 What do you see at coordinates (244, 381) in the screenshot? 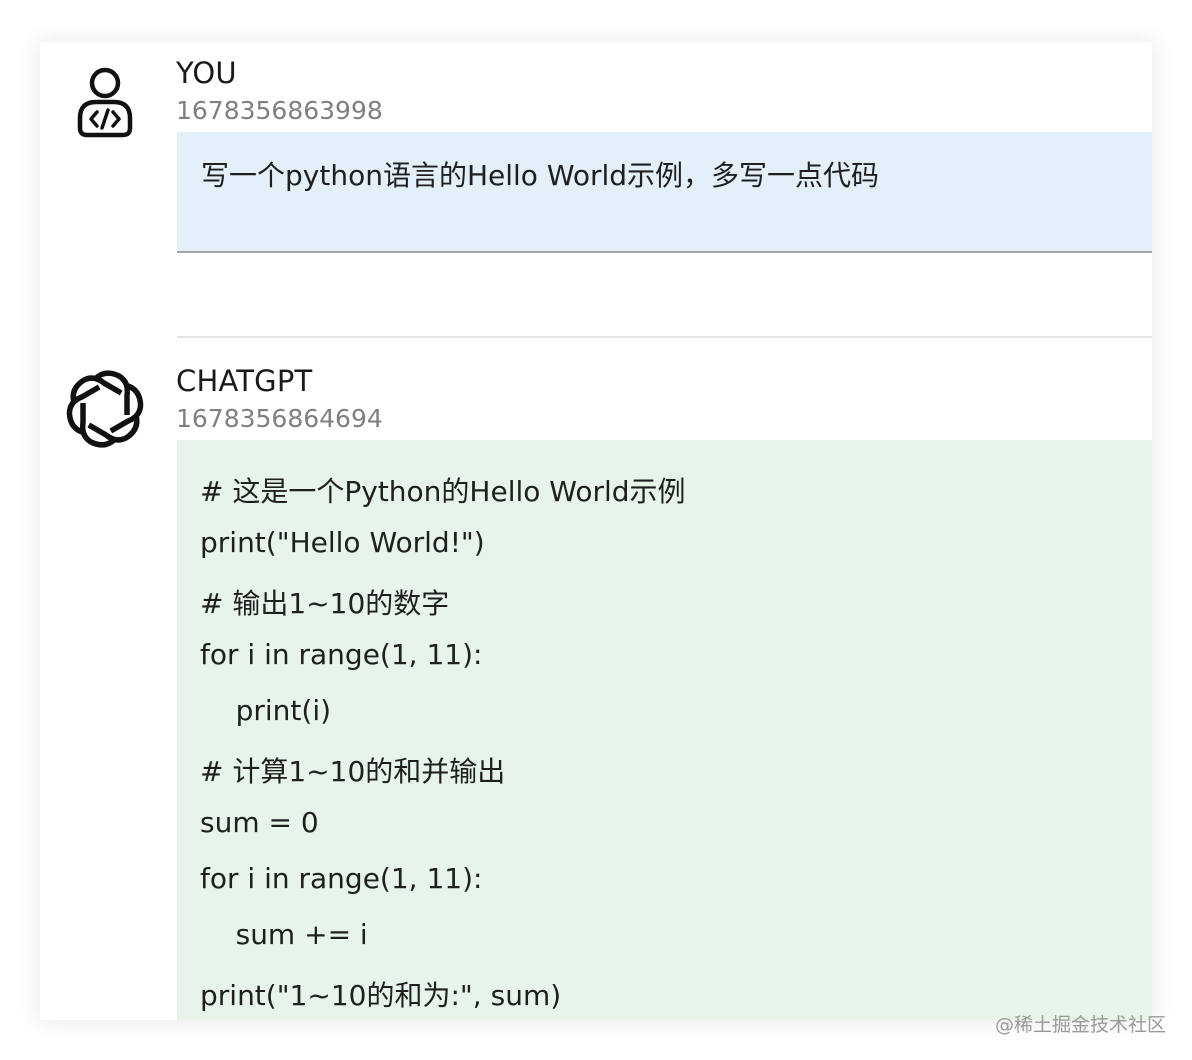
I see `author-name: CHATGPT` at bounding box center [244, 381].